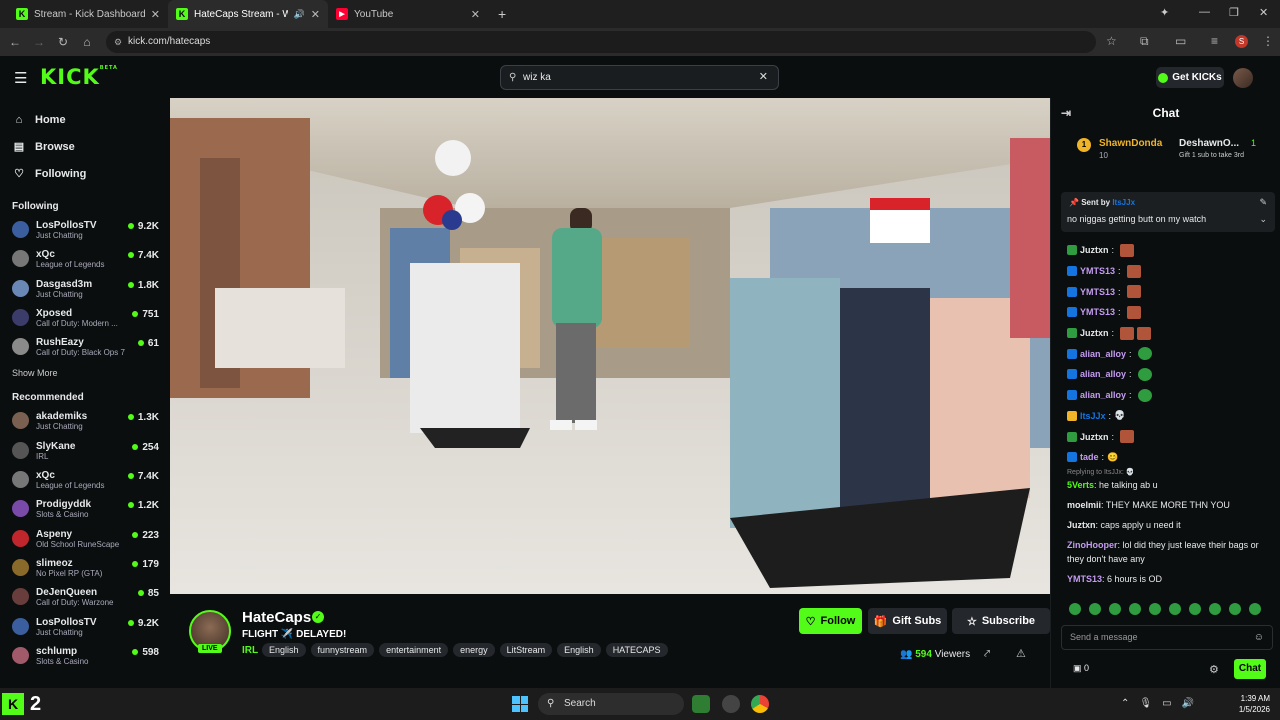 Image resolution: width=1280 pixels, height=720 pixels. What do you see at coordinates (1089, 457) in the screenshot?
I see `chat-username: tade` at bounding box center [1089, 457].